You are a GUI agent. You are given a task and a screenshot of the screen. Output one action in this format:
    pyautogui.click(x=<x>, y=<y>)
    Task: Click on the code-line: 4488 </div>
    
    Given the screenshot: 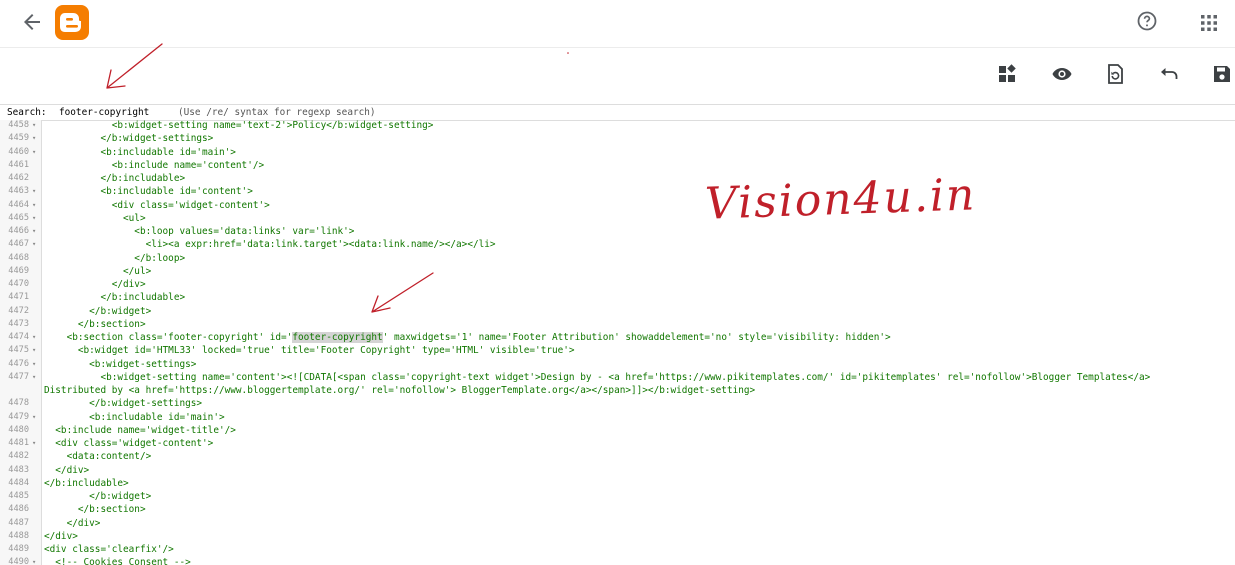 What is the action you would take?
    pyautogui.click(x=617, y=536)
    